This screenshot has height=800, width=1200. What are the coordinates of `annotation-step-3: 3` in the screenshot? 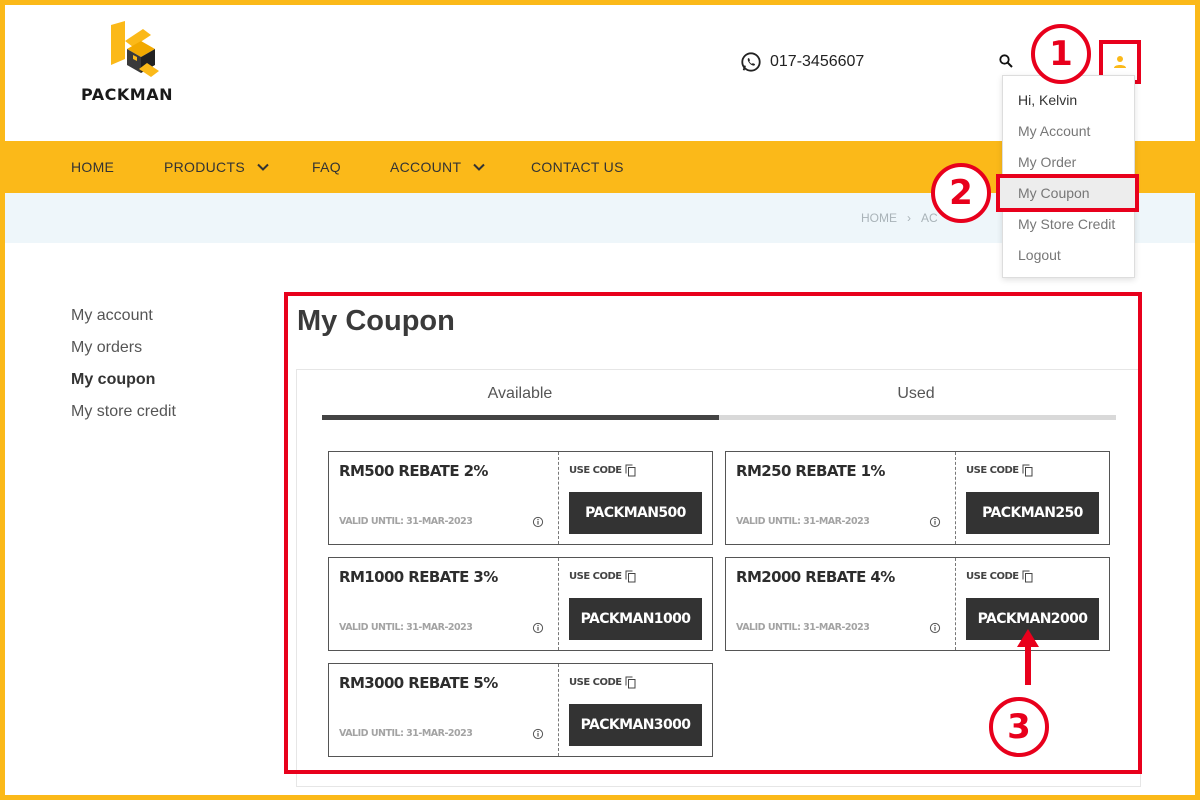 It's located at (1019, 727).